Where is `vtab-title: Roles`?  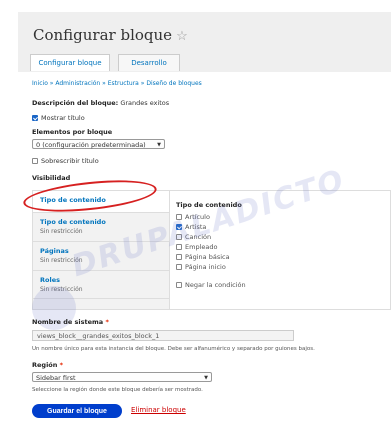
vtab-title: Roles is located at coordinates (50, 280).